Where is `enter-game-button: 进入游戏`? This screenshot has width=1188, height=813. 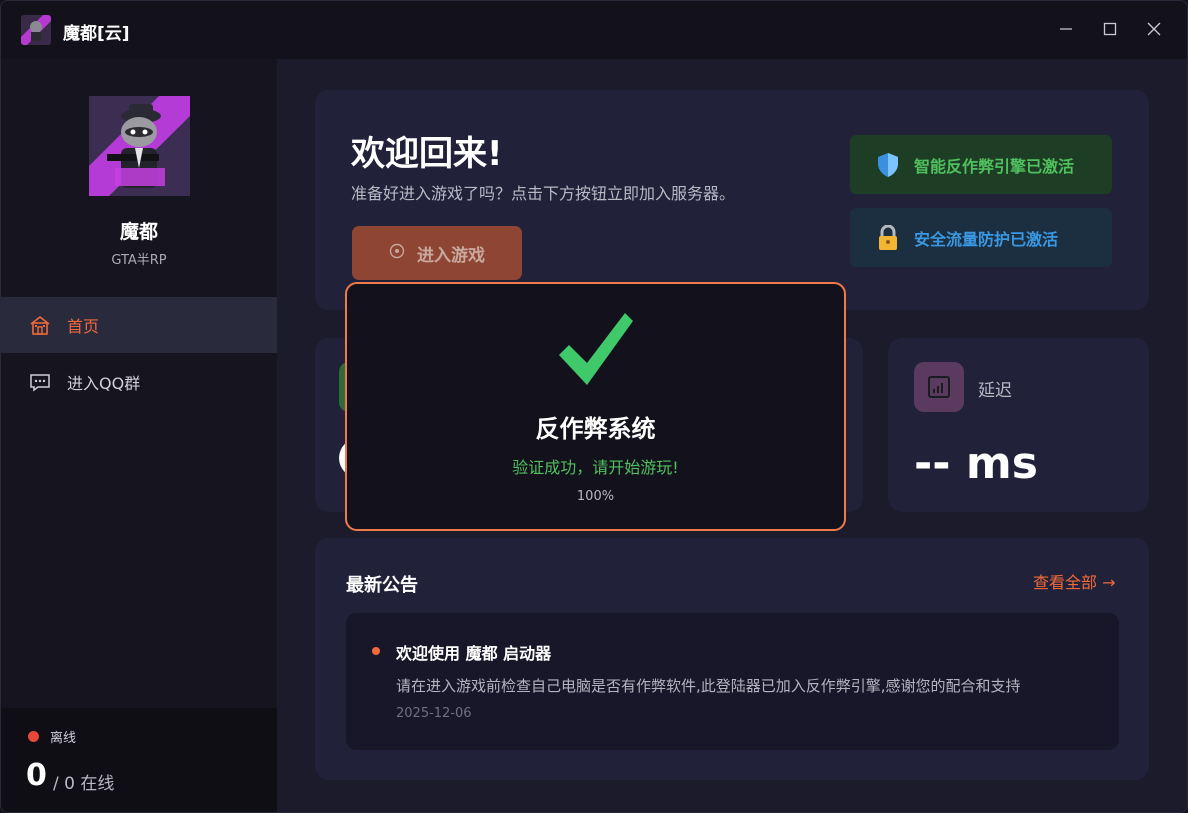 enter-game-button: 进入游戏 is located at coordinates (437, 253).